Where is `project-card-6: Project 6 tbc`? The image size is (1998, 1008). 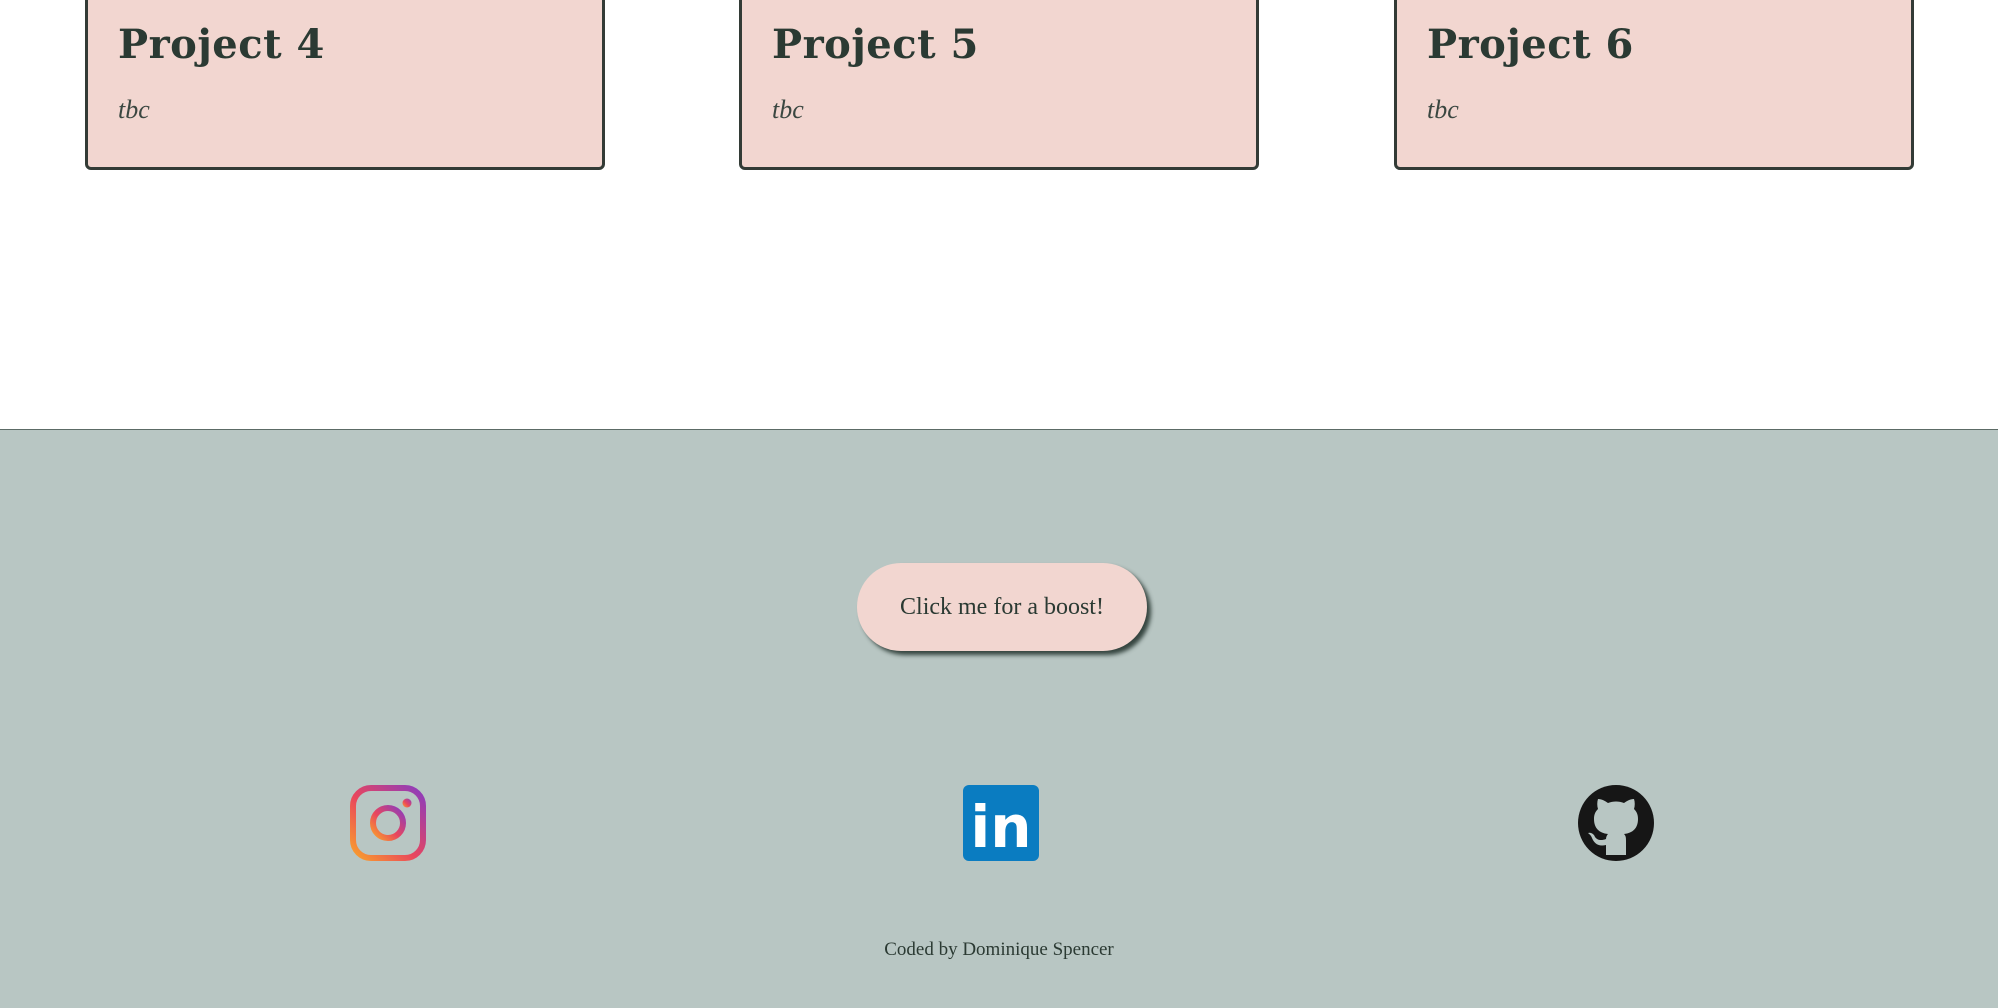 project-card-6: Project 6 tbc is located at coordinates (1654, 85).